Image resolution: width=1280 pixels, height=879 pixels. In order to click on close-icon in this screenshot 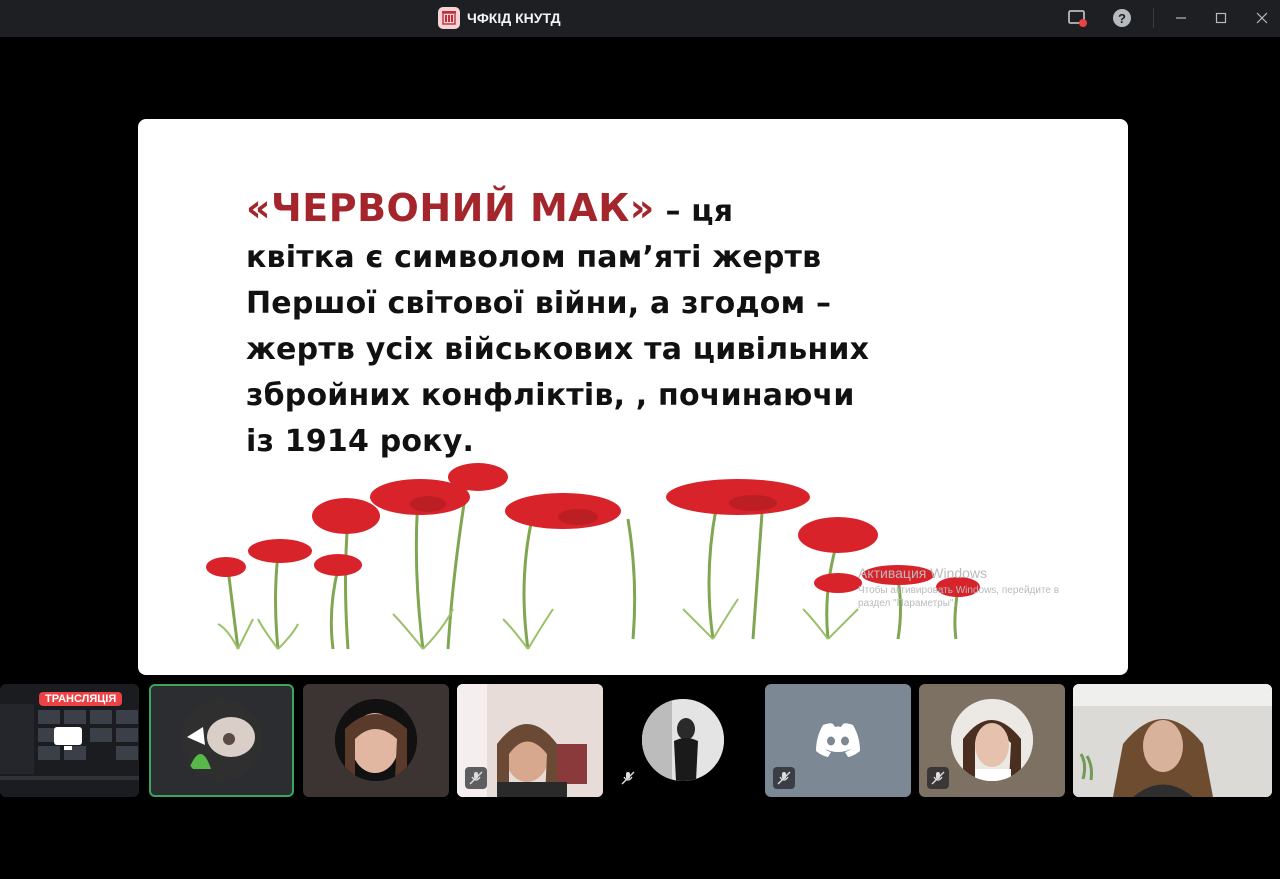, I will do `click(1262, 18)`.